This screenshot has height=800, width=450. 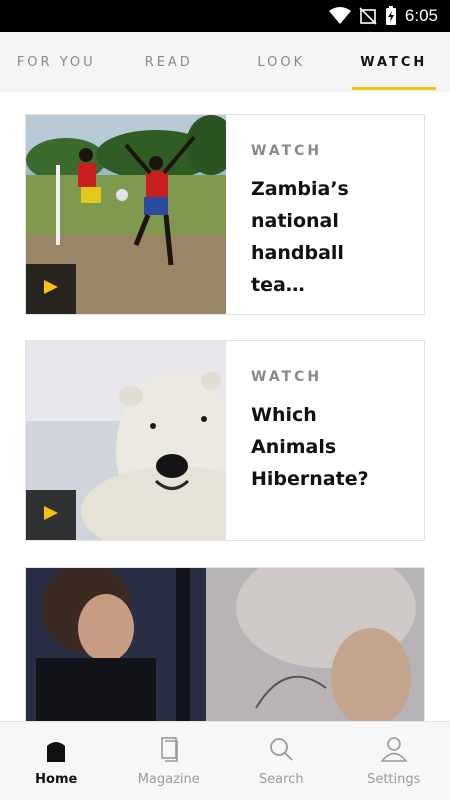 I want to click on battery-charging-icon, so click(x=391, y=16).